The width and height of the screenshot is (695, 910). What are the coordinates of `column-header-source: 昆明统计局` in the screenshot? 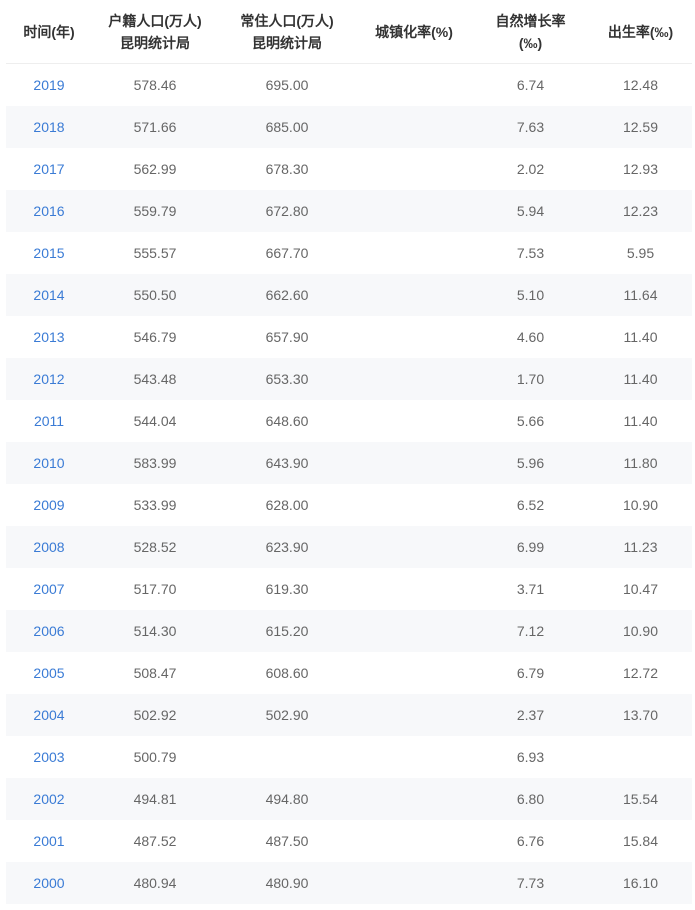 It's located at (155, 42).